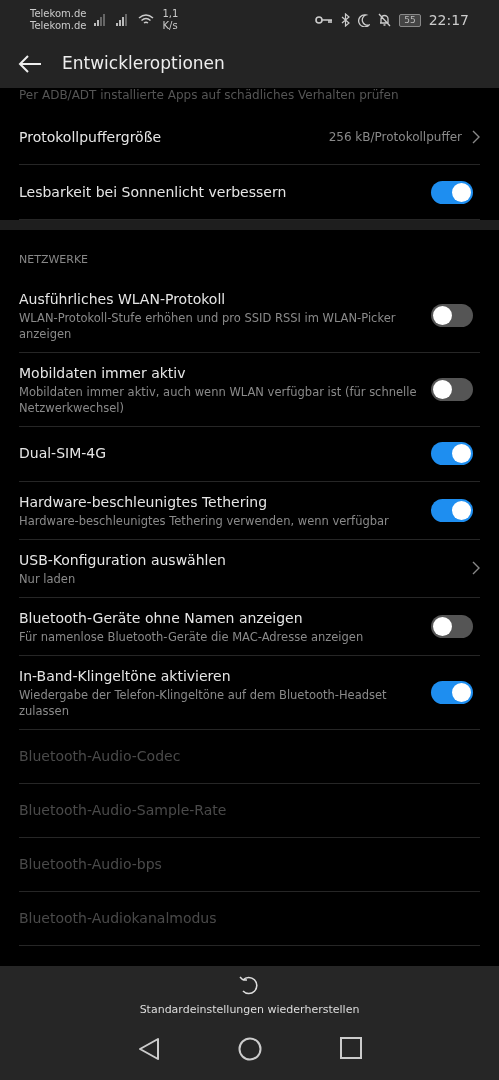 This screenshot has height=1080, width=499. Describe the element at coordinates (220, 373) in the screenshot. I see `setting-title: Mobildaten immer aktiv` at that location.